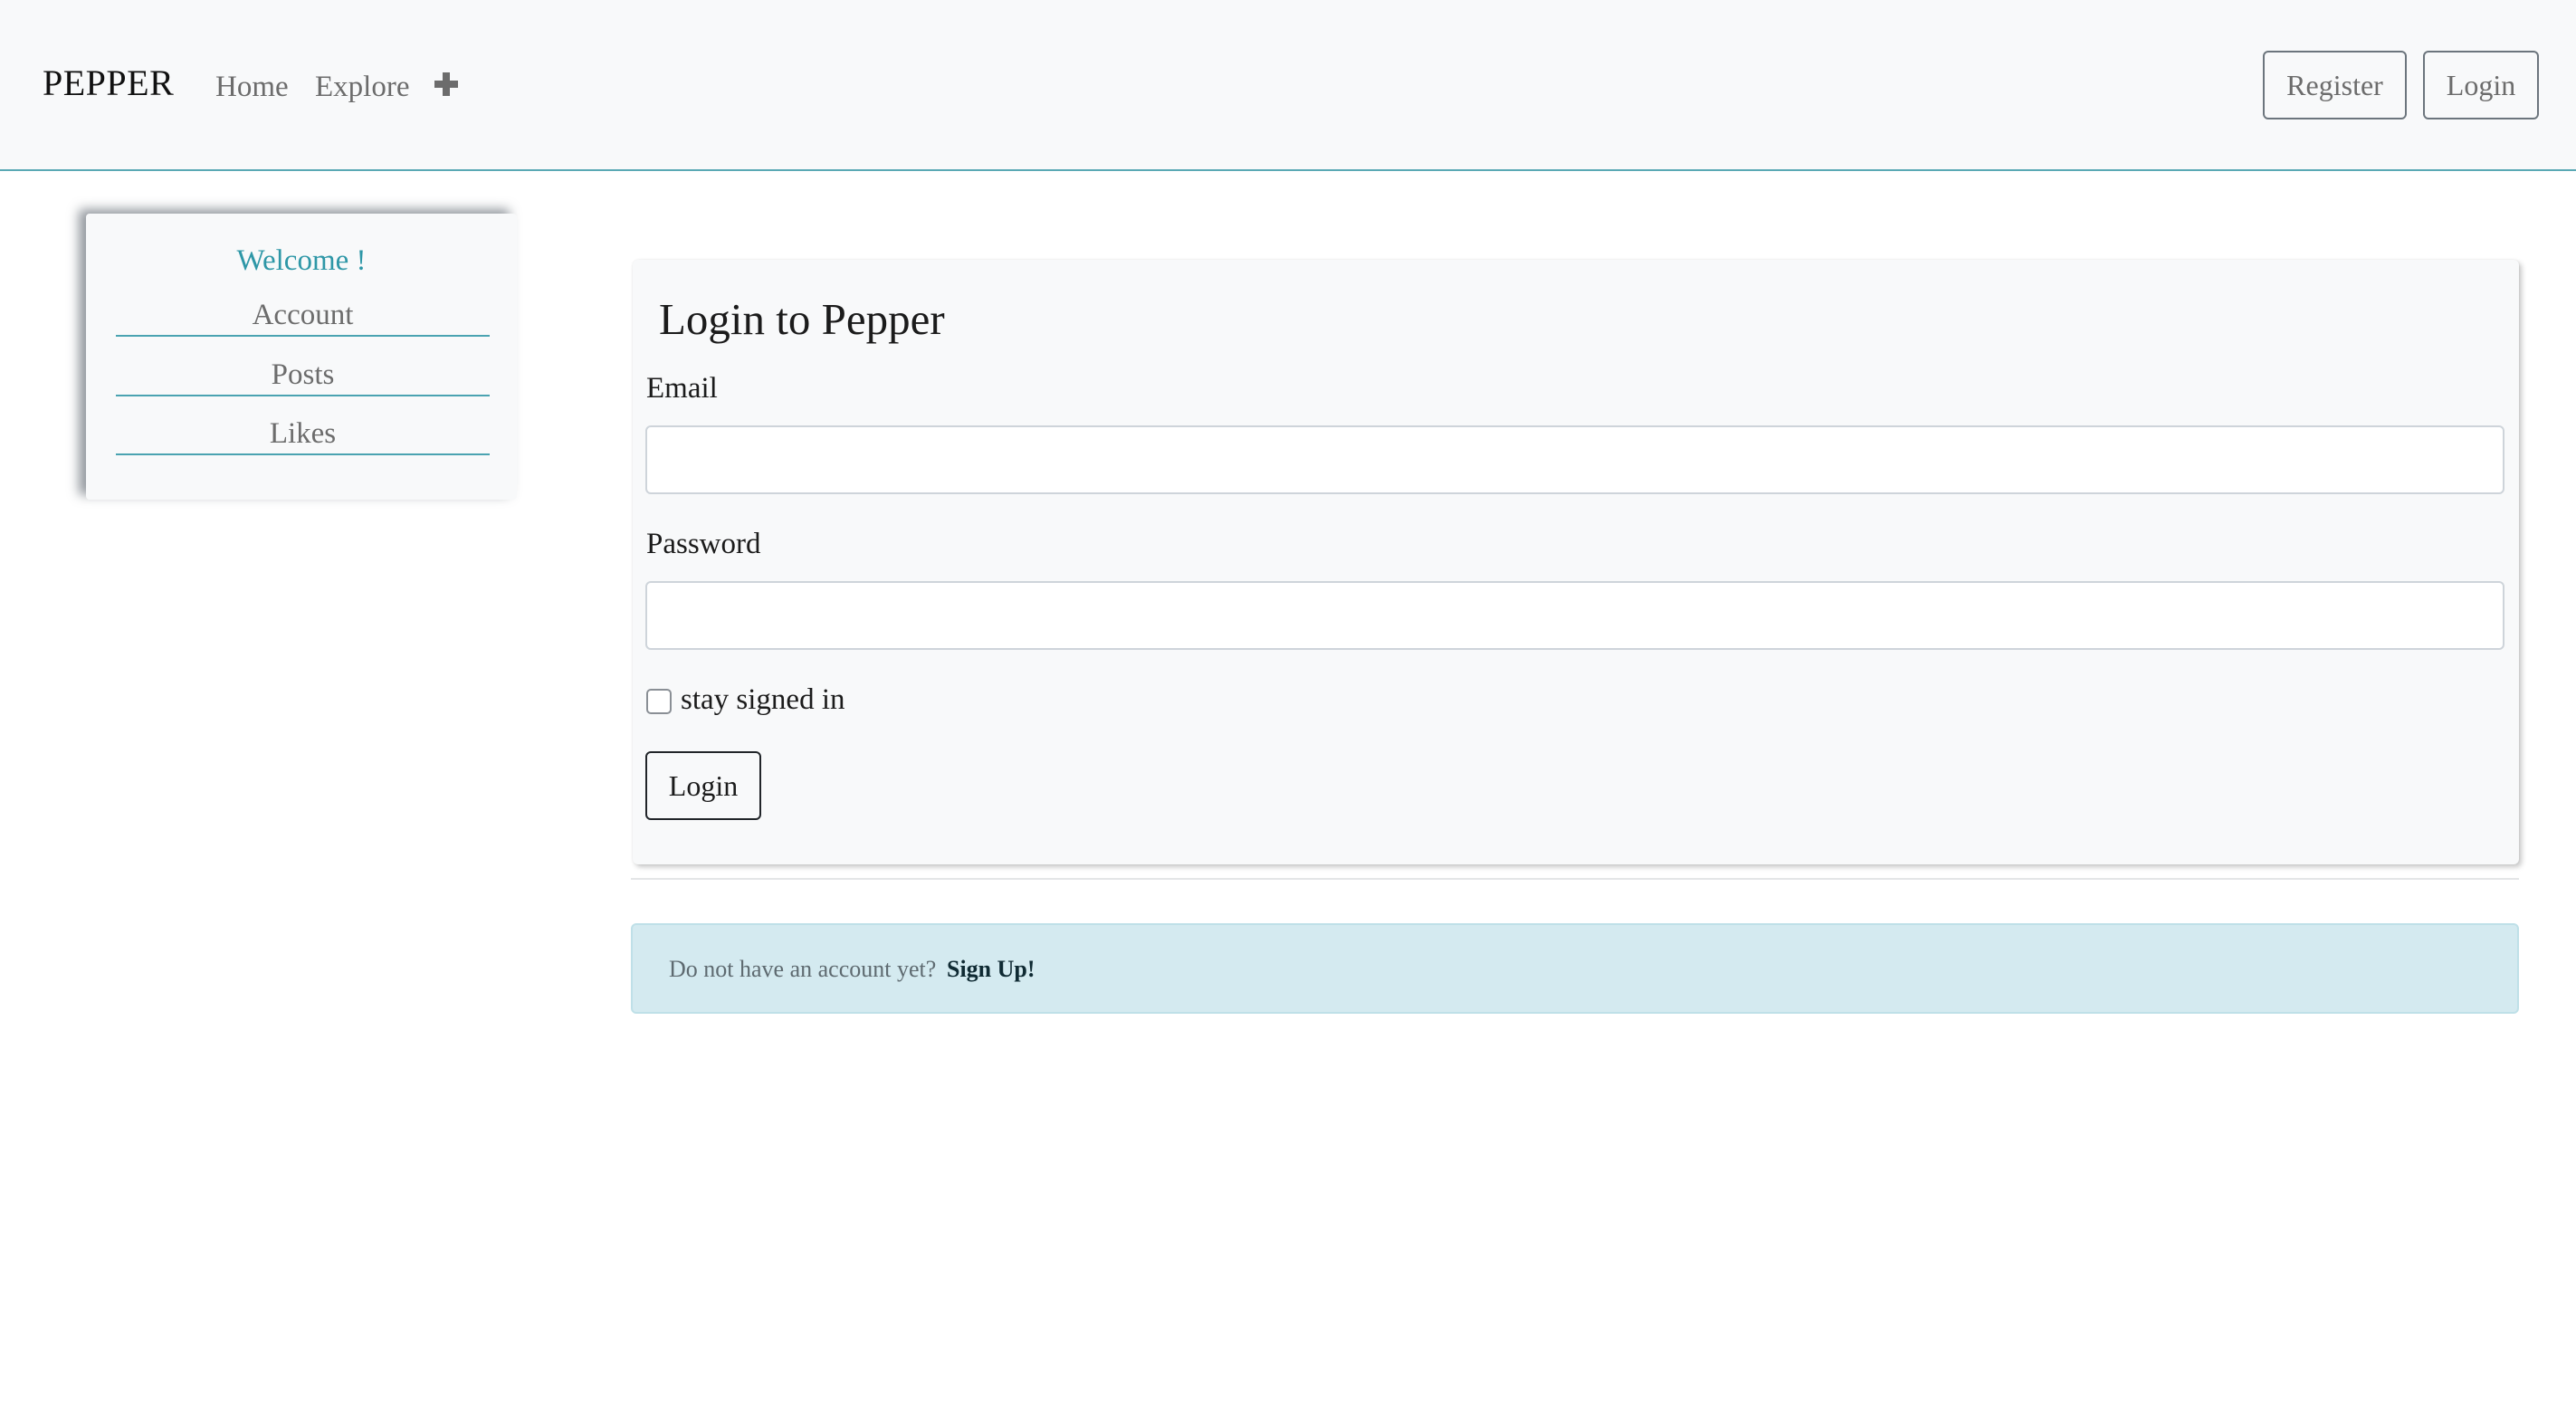  Describe the element at coordinates (659, 701) in the screenshot. I see `stay-signed-in-checkbox` at that location.